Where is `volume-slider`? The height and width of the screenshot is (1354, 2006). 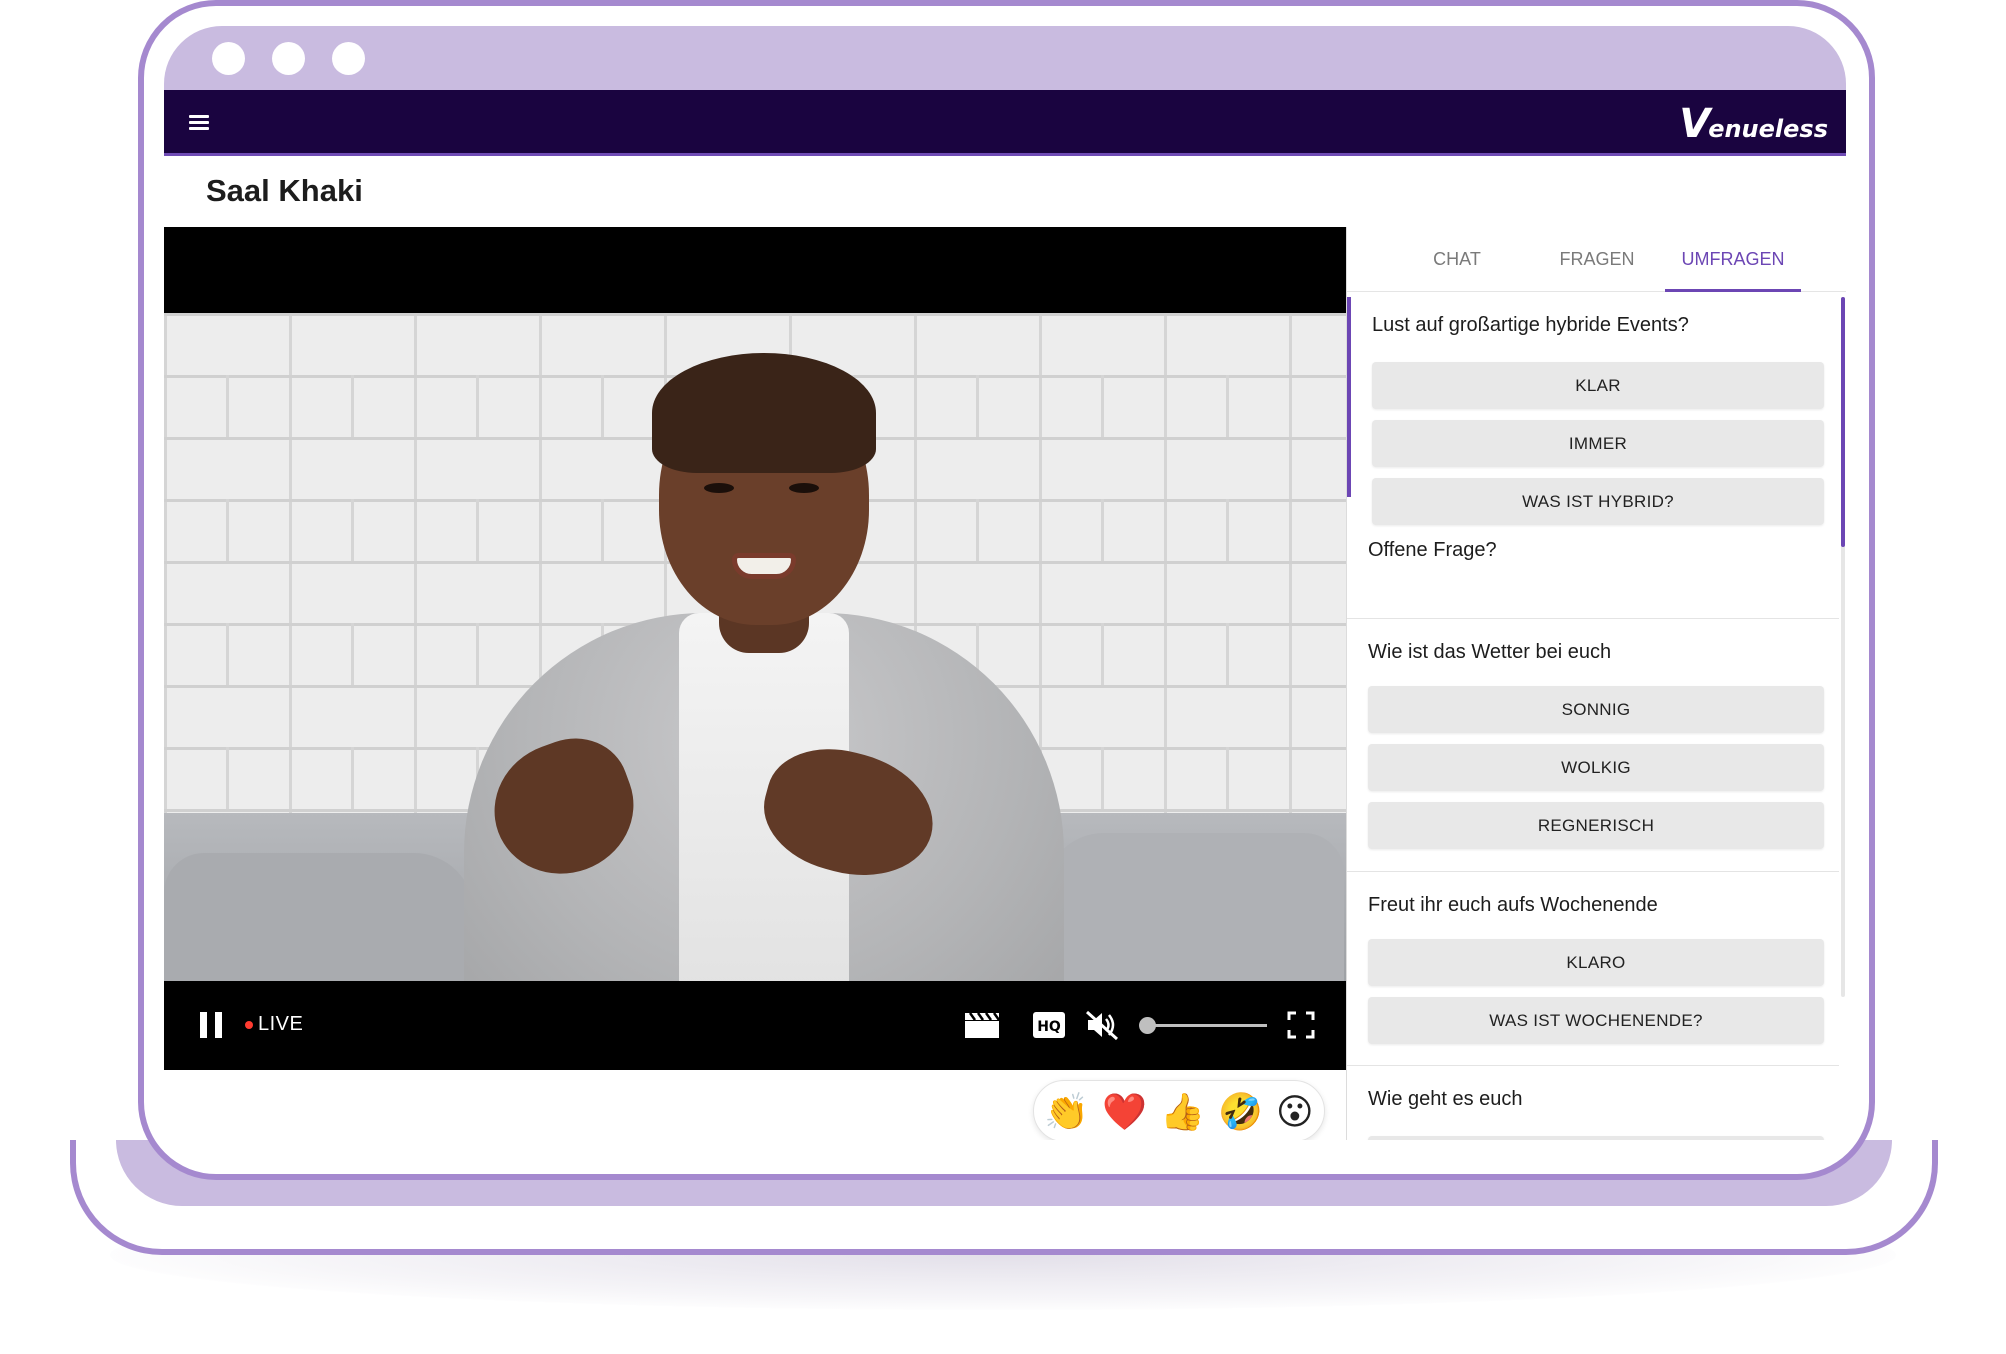
volume-slider is located at coordinates (1203, 1025).